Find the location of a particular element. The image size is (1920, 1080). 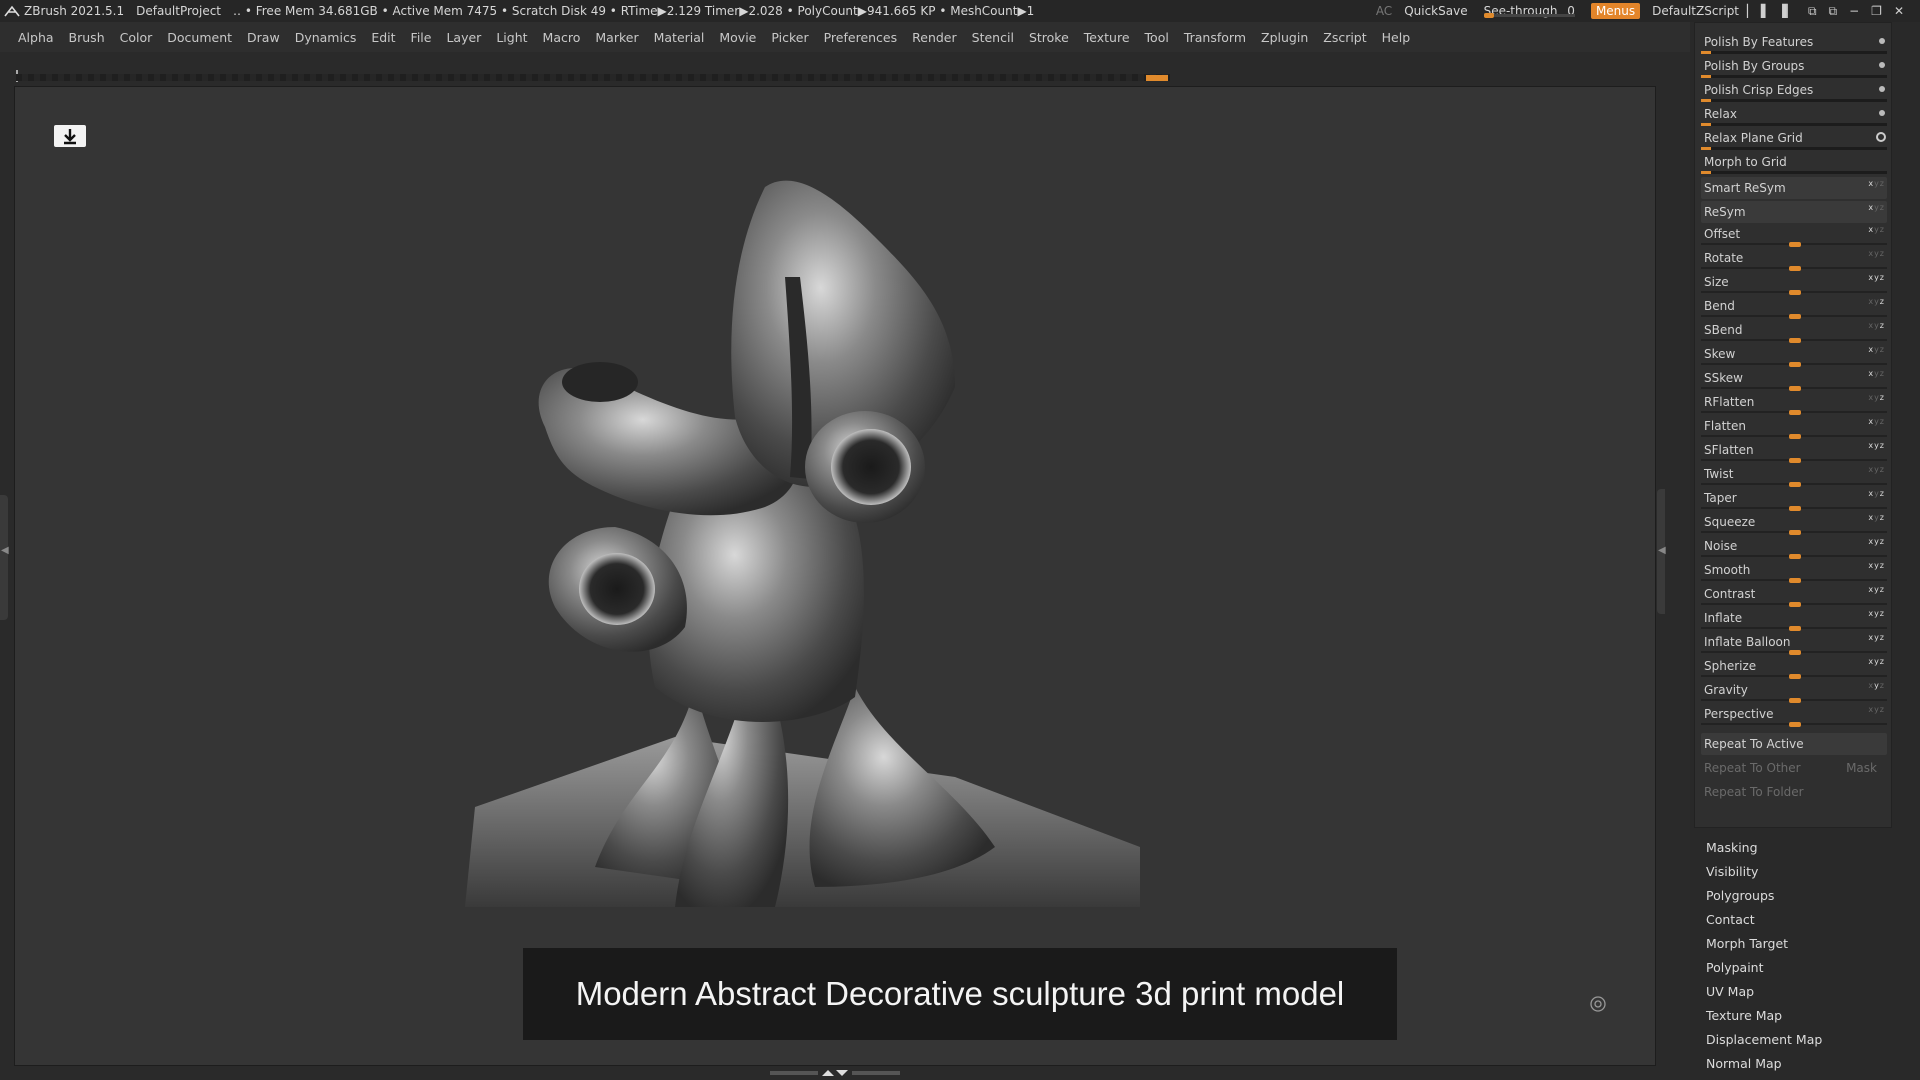

menu-layer: Layer is located at coordinates (463, 37).